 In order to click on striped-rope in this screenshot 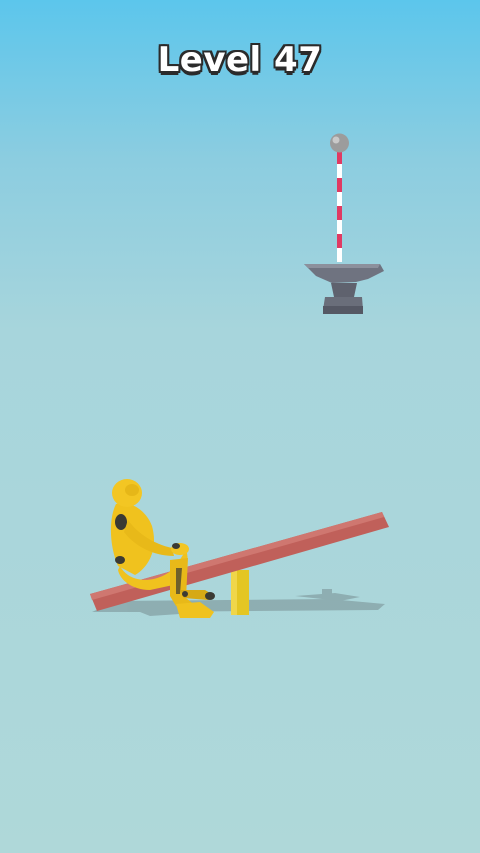, I will do `click(339, 206)`.